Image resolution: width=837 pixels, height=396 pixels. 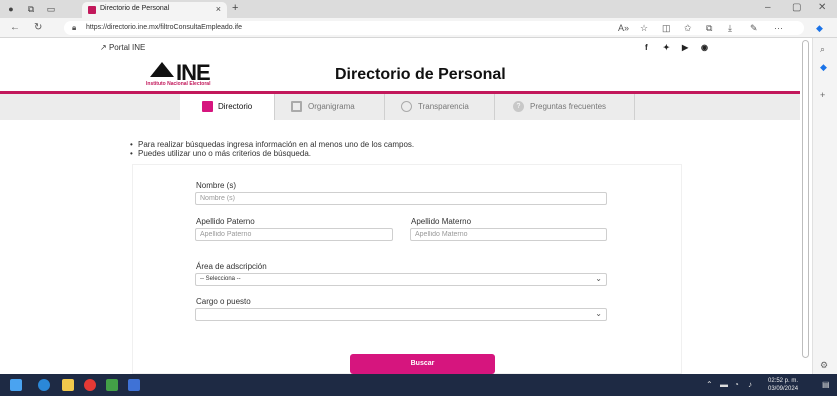 I want to click on portal-ine-link: ↗ Portal INE, so click(x=122, y=47).